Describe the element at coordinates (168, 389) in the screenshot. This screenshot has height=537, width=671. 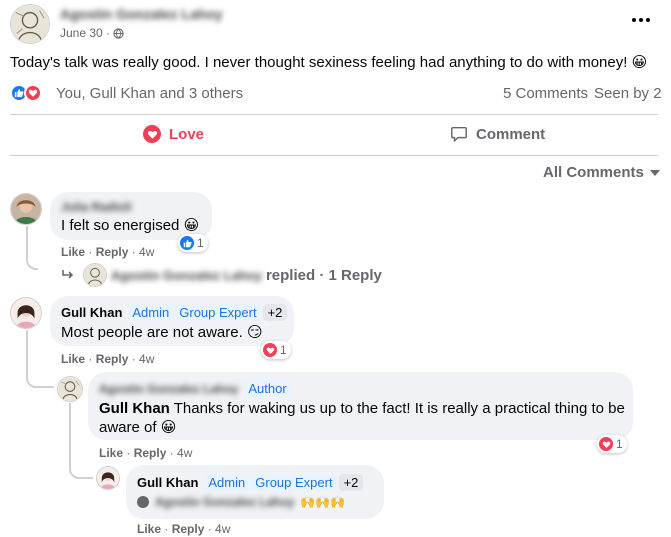
I see `reply-author: Agostin Gonzalez Lahoy` at that location.